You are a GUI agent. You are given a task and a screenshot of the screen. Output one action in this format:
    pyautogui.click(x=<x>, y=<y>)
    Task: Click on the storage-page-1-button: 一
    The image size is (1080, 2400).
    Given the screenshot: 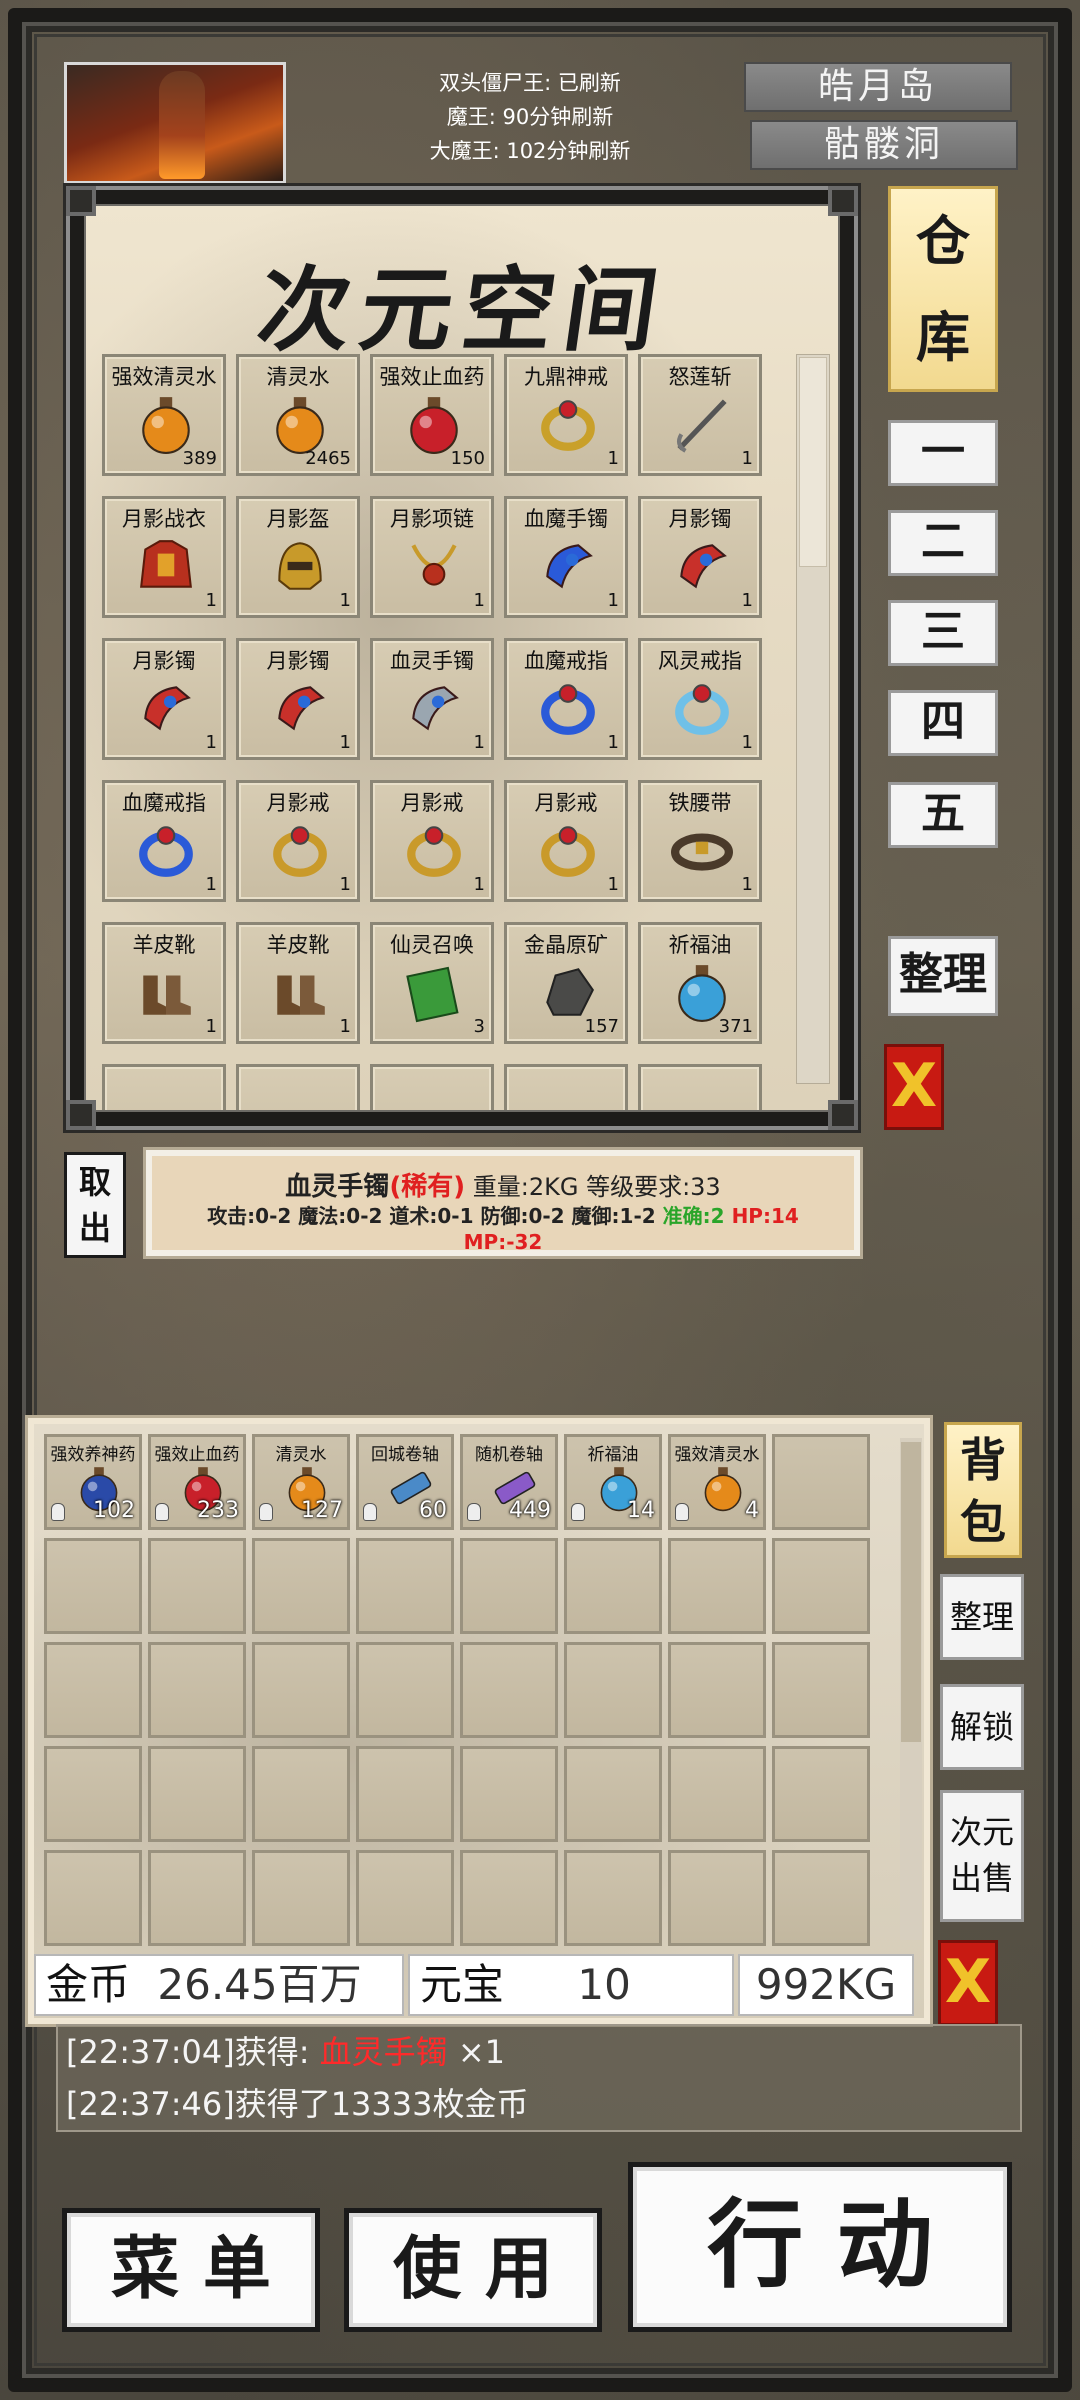 What is the action you would take?
    pyautogui.click(x=943, y=453)
    